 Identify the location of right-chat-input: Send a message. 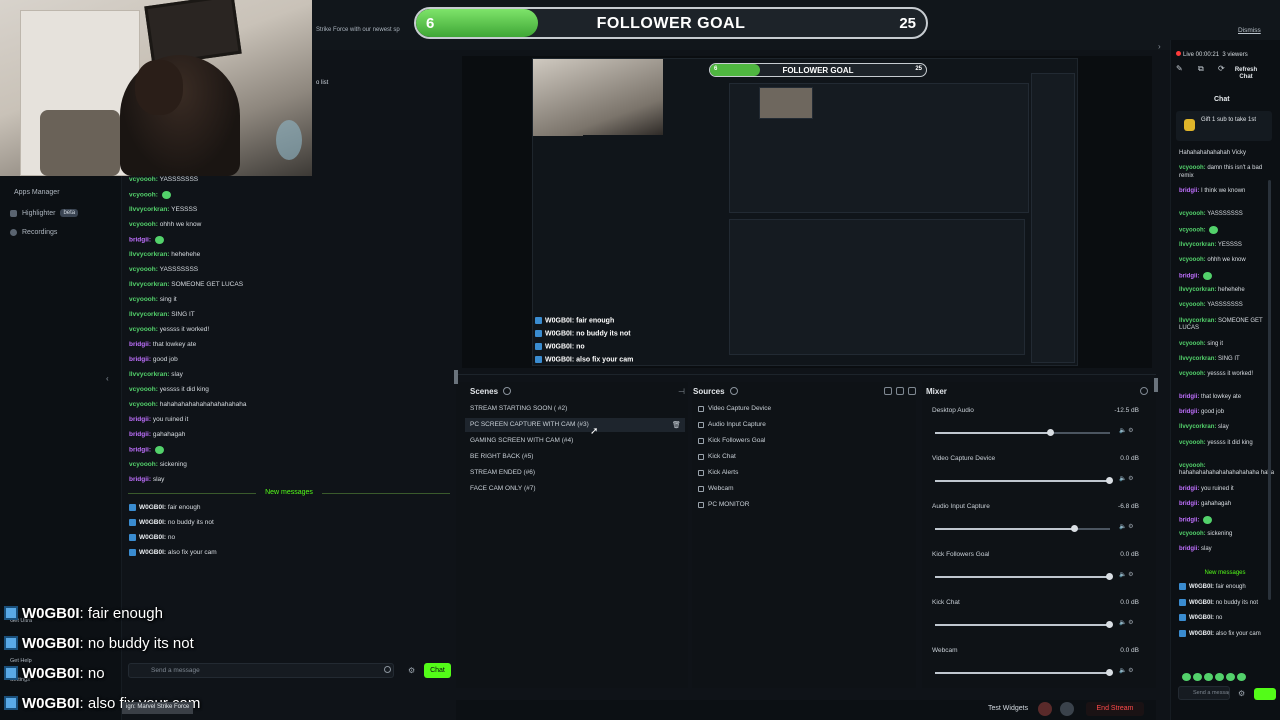
(1204, 693).